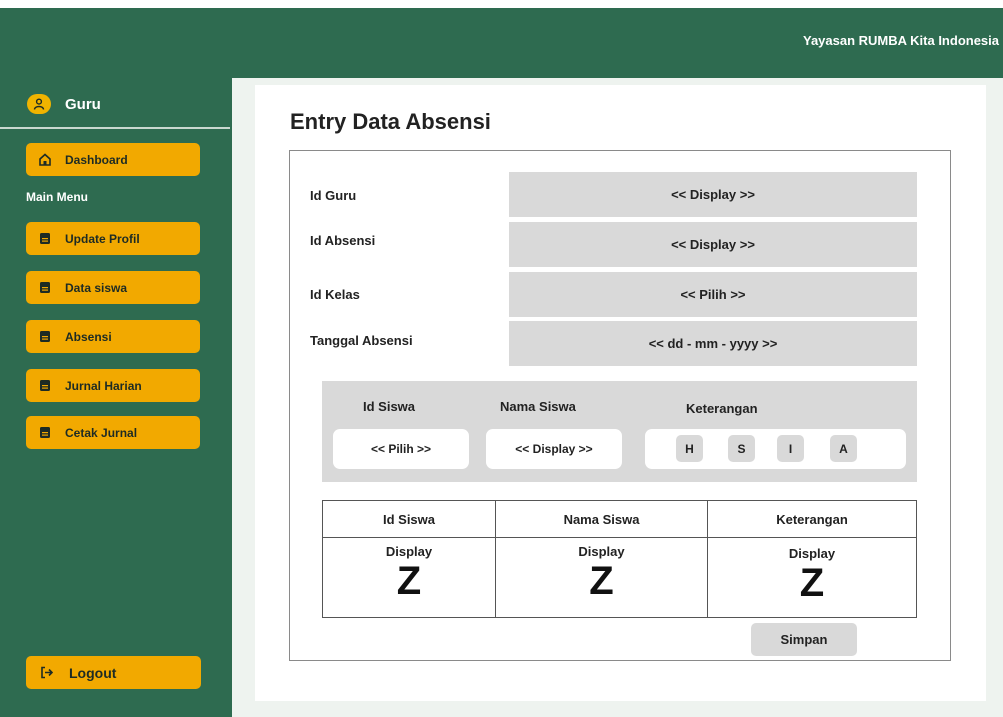 The height and width of the screenshot is (717, 1003). I want to click on table-header-keterangan: Keterangan, so click(812, 519).